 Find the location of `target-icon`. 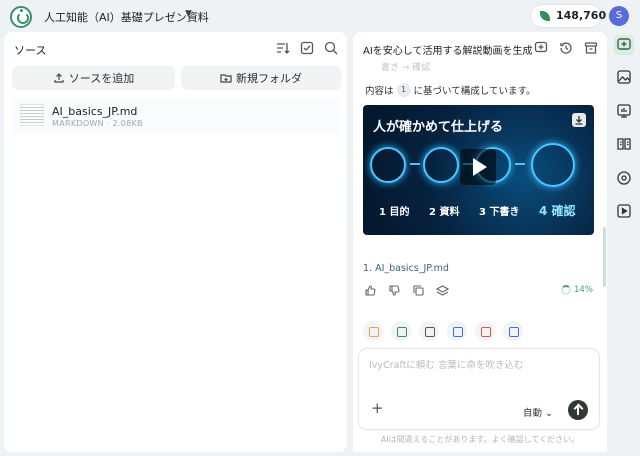

target-icon is located at coordinates (388, 165).